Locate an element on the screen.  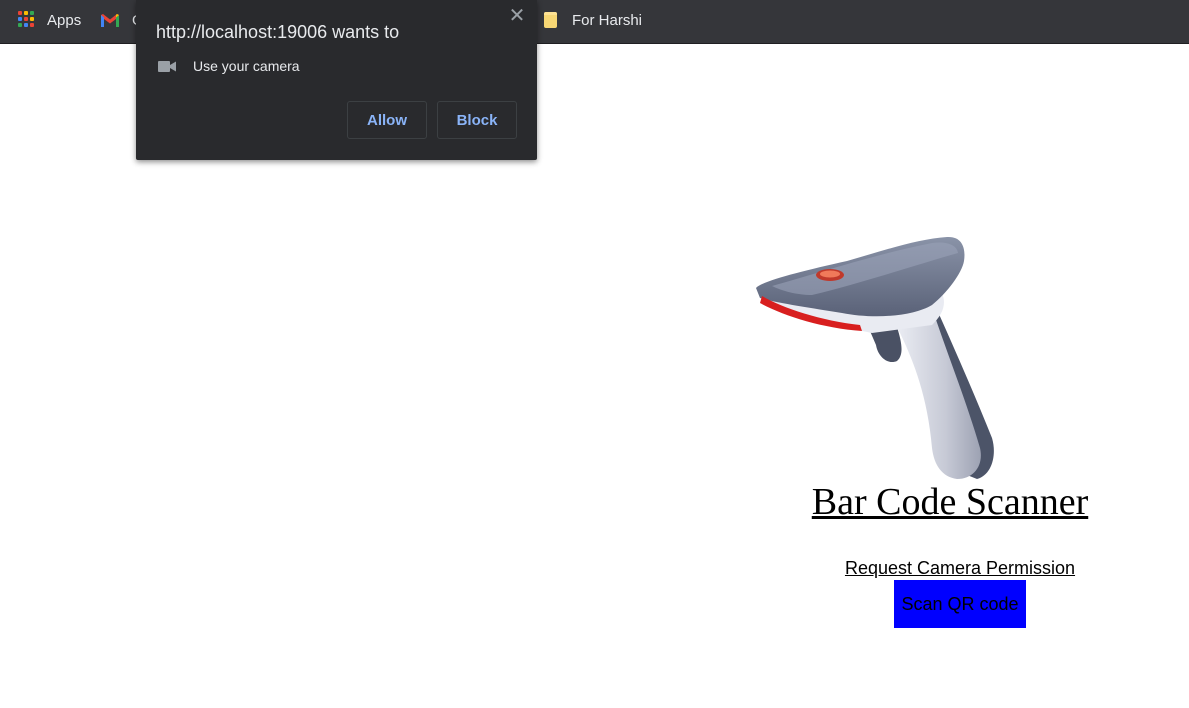
bookmark-folder-label: For Harshi is located at coordinates (607, 20).